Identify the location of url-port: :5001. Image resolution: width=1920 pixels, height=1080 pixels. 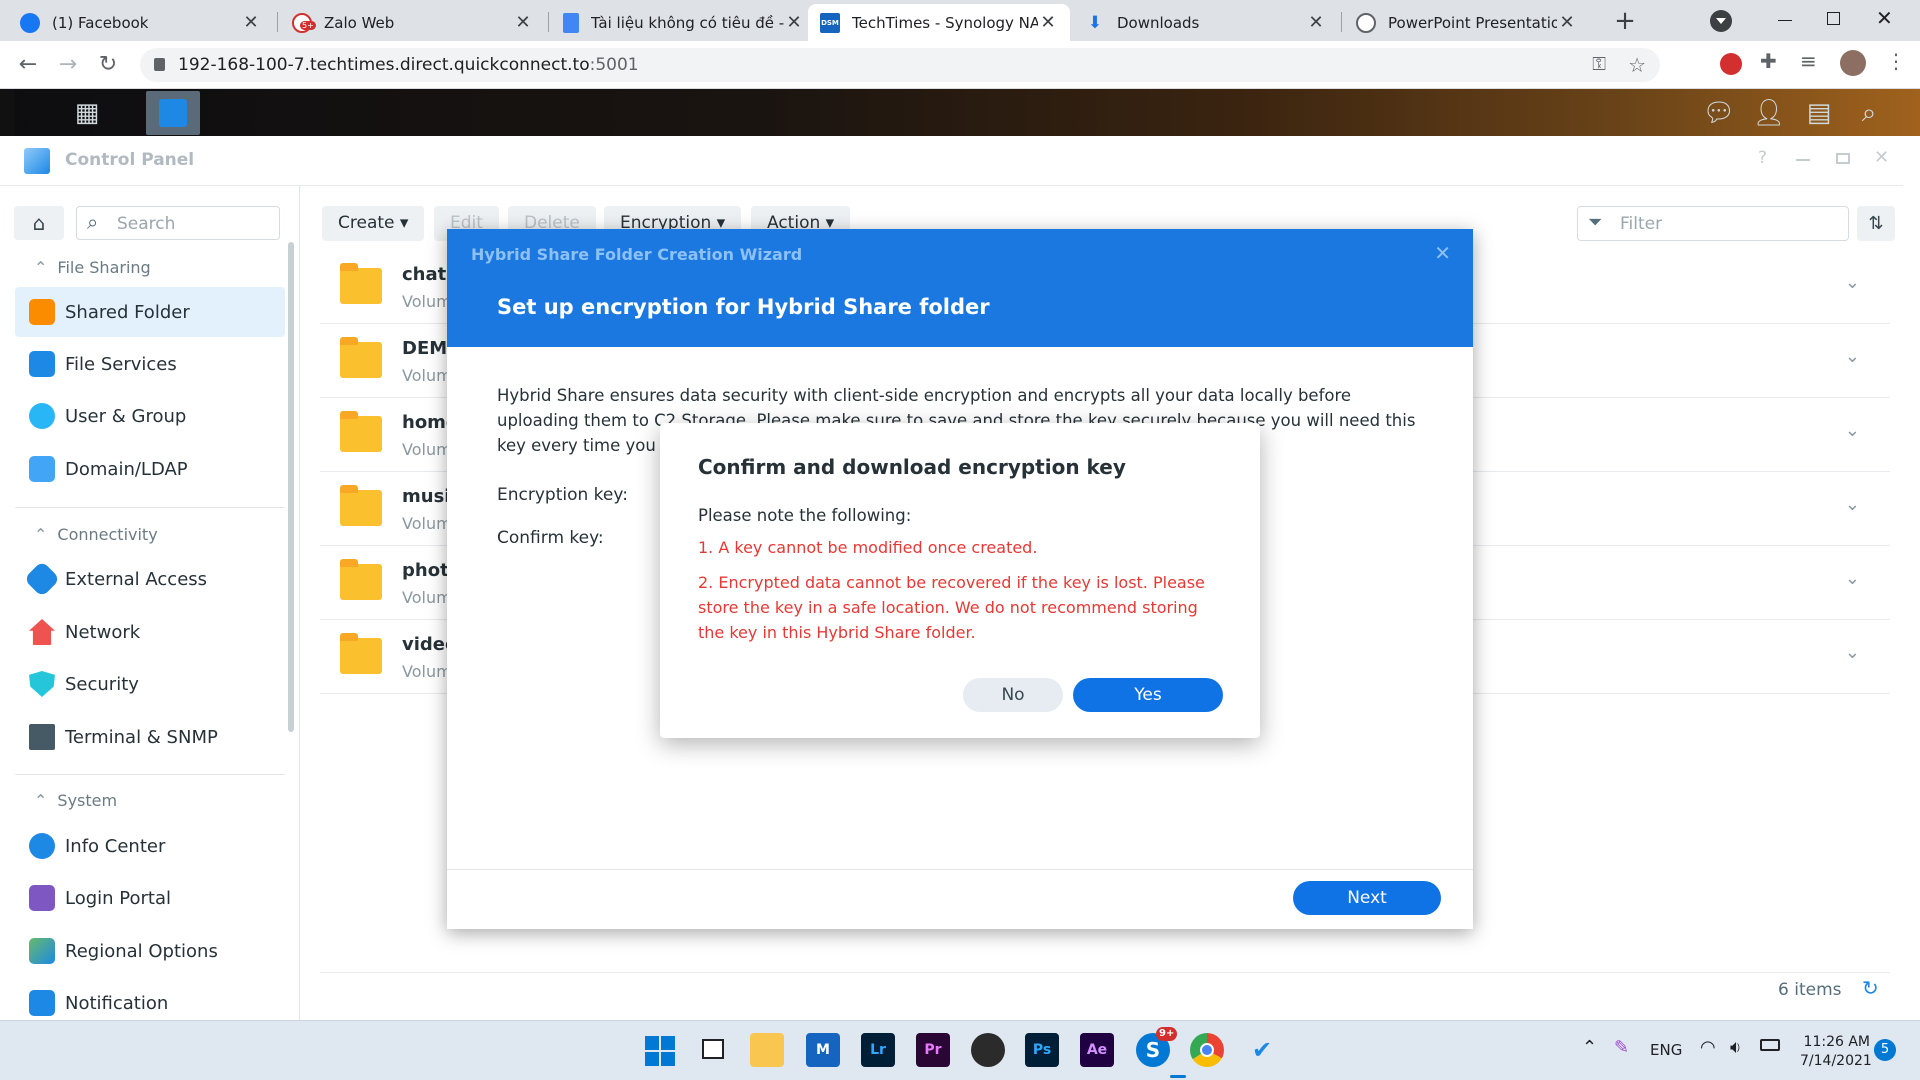
(614, 65).